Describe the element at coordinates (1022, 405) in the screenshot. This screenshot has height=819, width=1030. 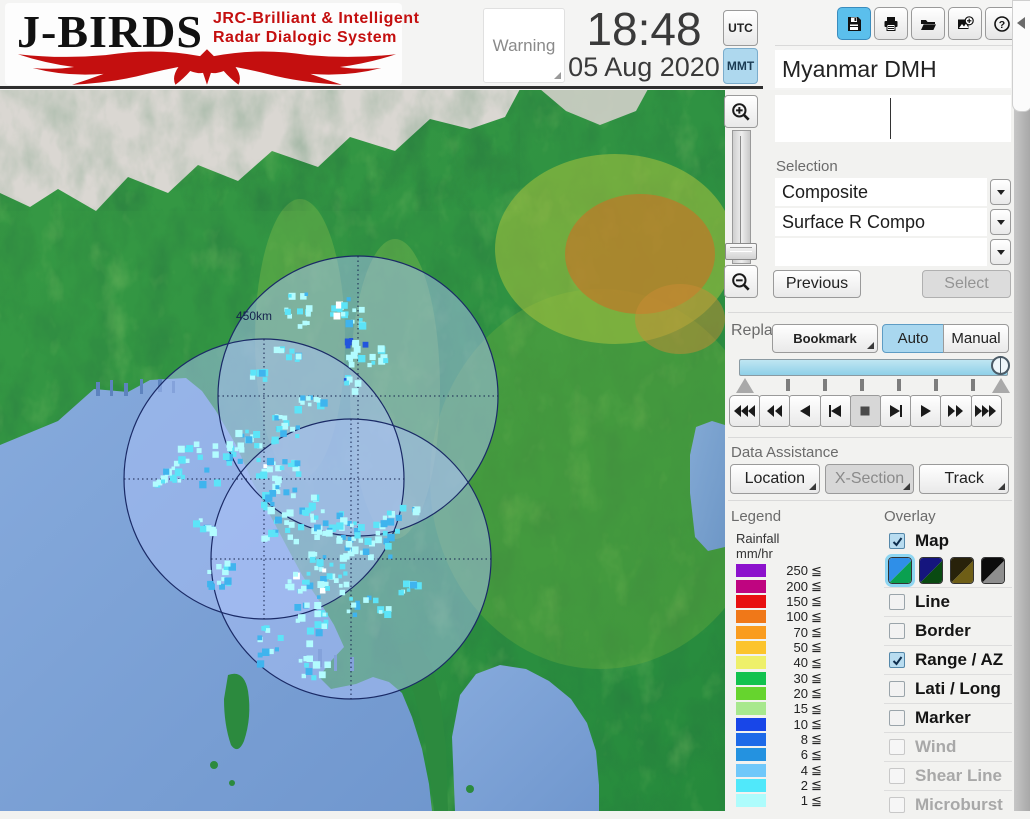
I see `panel-resize-strip` at that location.